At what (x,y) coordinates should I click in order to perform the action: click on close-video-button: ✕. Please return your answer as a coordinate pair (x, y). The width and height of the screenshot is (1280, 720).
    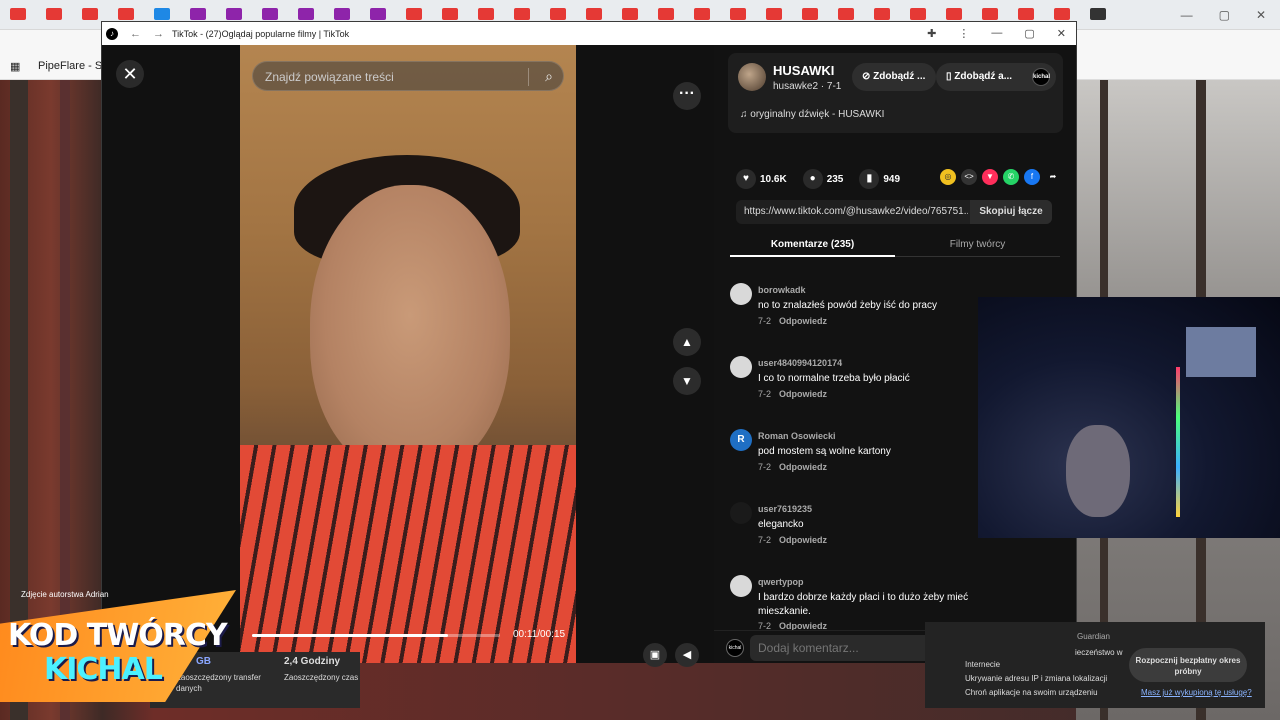
    Looking at the image, I should click on (130, 74).